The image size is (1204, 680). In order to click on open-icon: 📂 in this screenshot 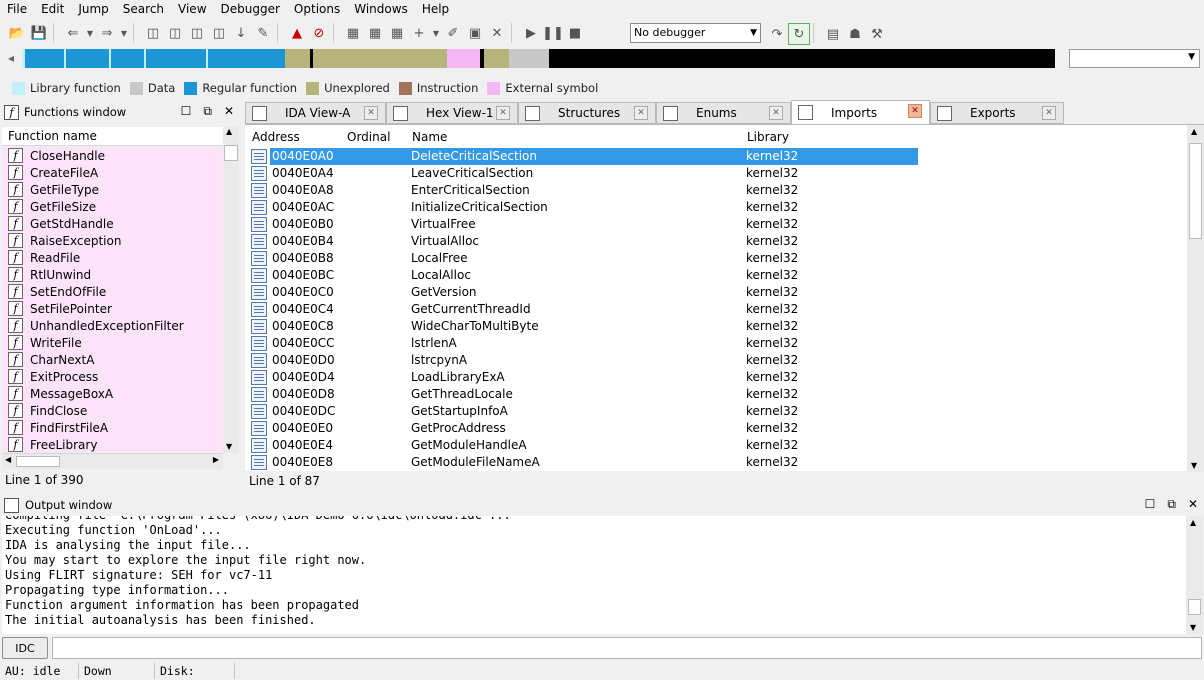, I will do `click(17, 33)`.